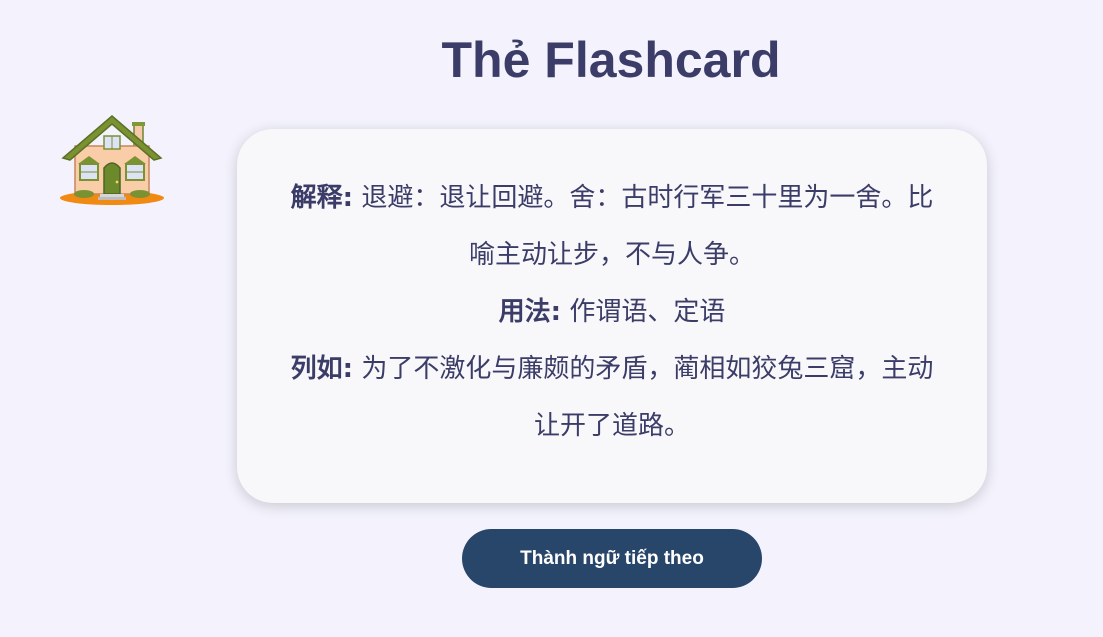 Image resolution: width=1103 pixels, height=637 pixels. I want to click on usage-label: 用法:, so click(530, 311).